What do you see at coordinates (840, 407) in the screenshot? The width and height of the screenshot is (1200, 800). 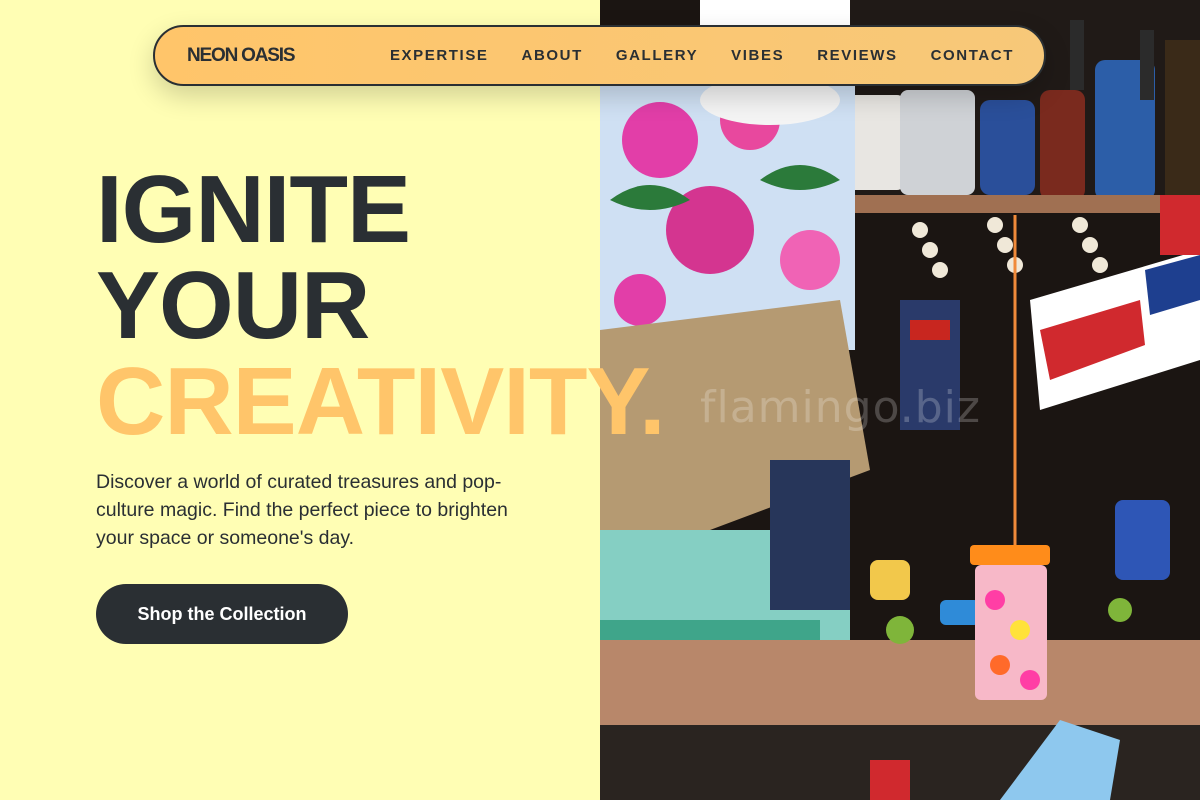 I see `image-watermark: flamingo.biz` at bounding box center [840, 407].